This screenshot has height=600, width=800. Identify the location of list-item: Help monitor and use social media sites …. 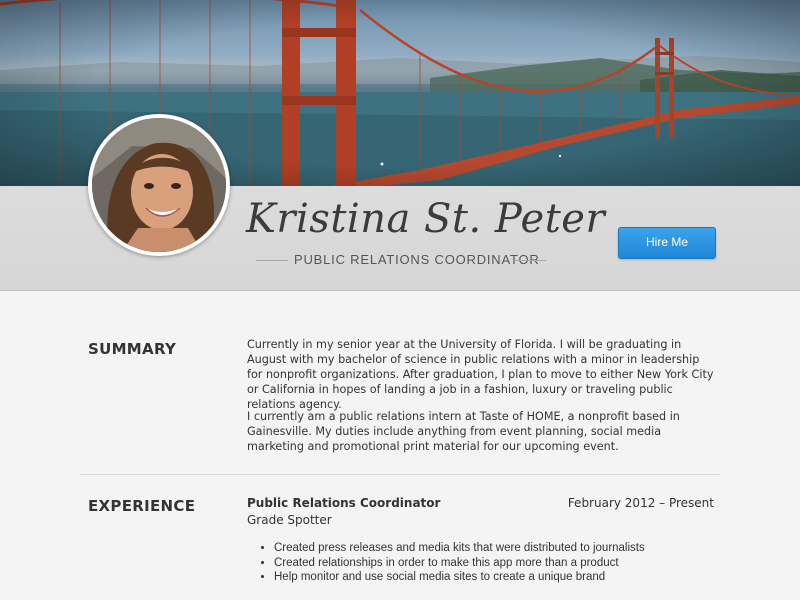
(459, 577).